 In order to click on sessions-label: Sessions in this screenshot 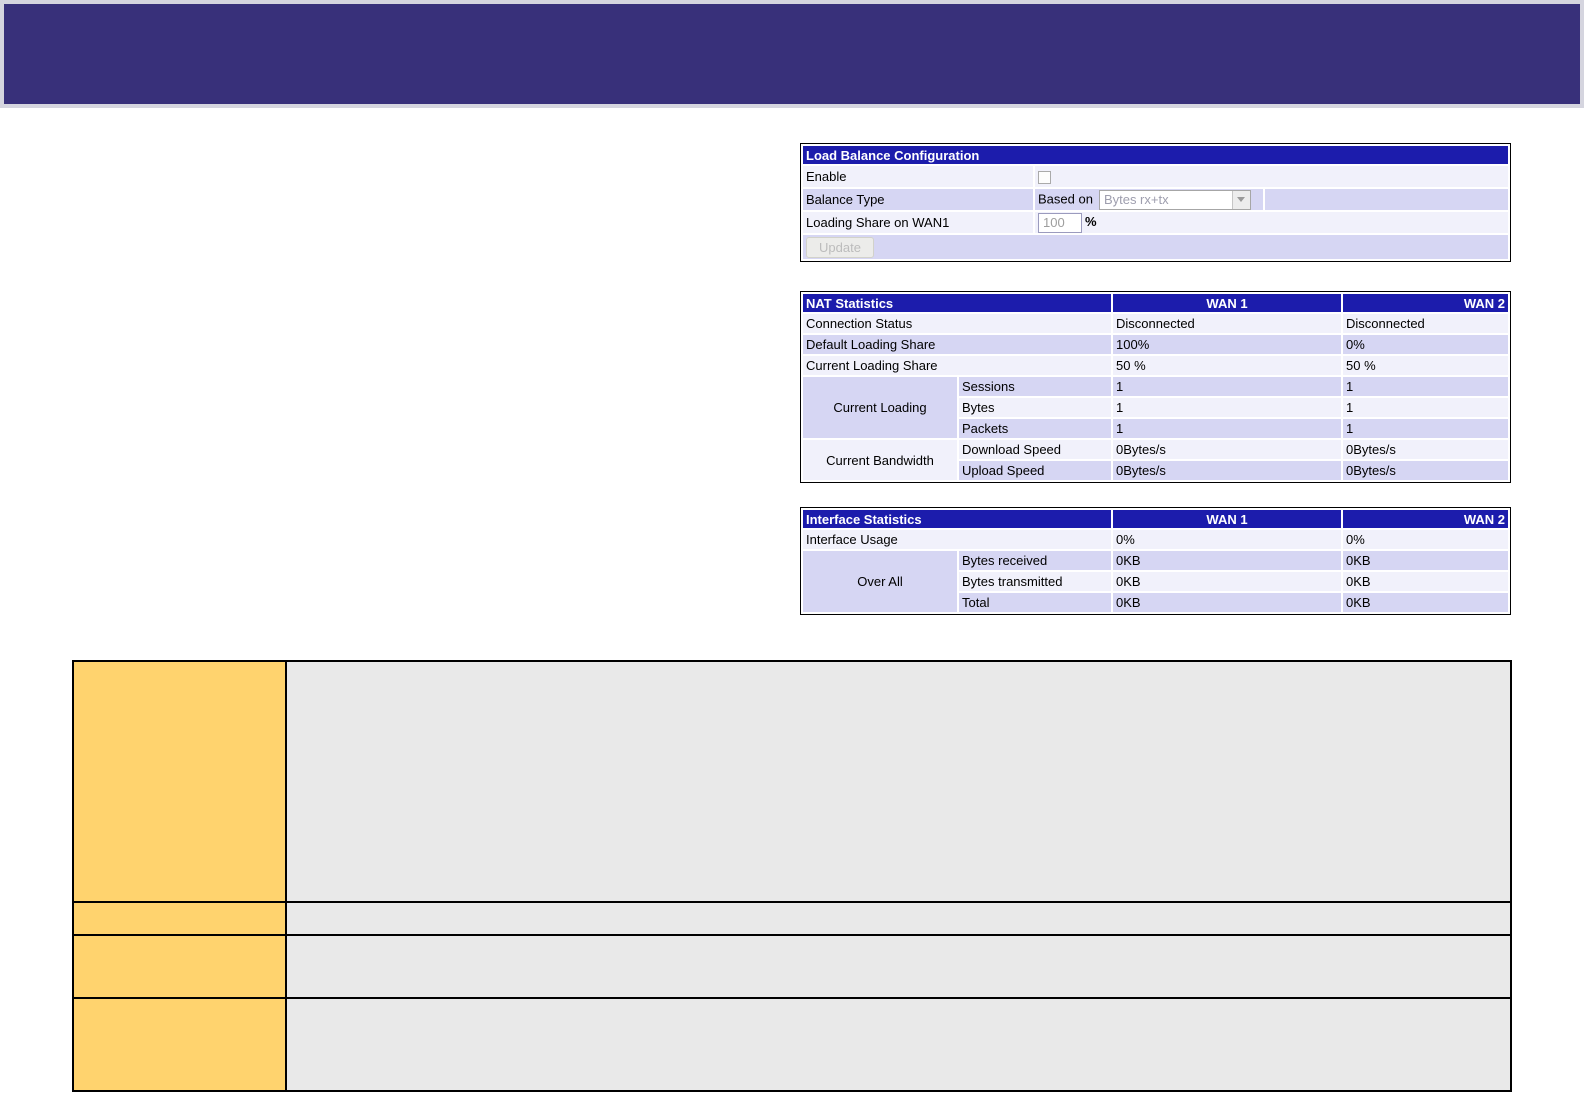, I will do `click(1035, 386)`.